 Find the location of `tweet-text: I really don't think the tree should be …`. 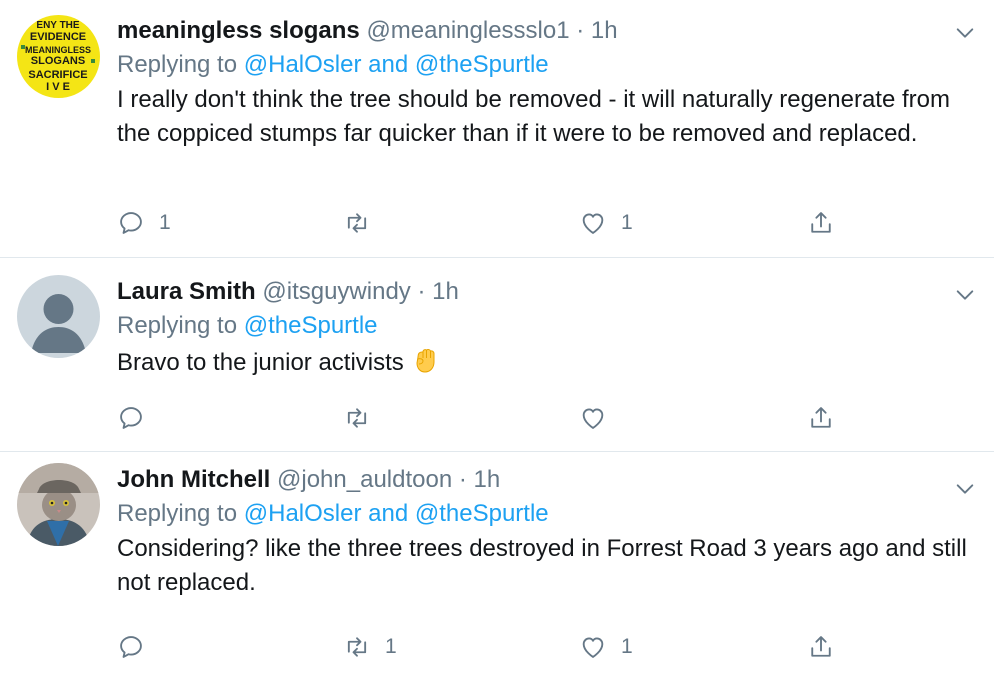

tweet-text: I really don't think the tree should be … is located at coordinates (533, 116).